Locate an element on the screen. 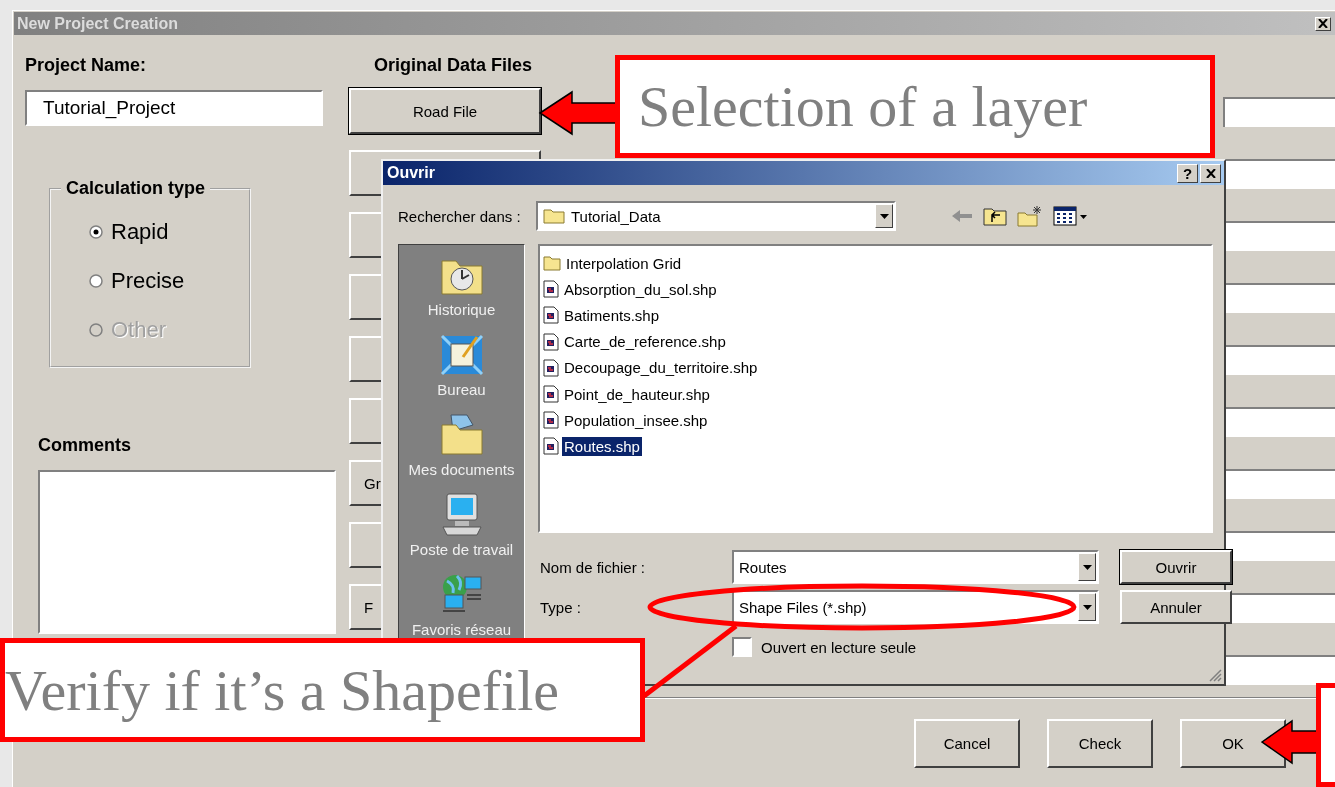  file-name: Decoupage_du_territoire.shp is located at coordinates (661, 368).